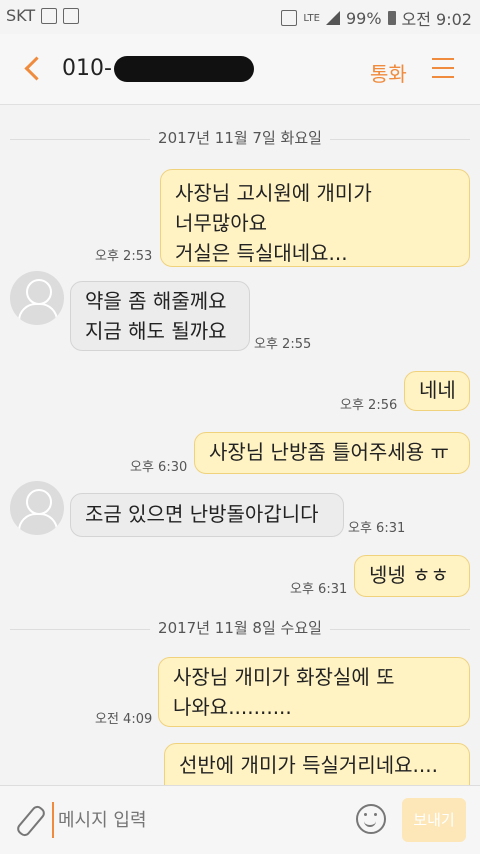 The height and width of the screenshot is (854, 480). I want to click on date-divider: 2017년 11월 8일 수요일, so click(240, 629).